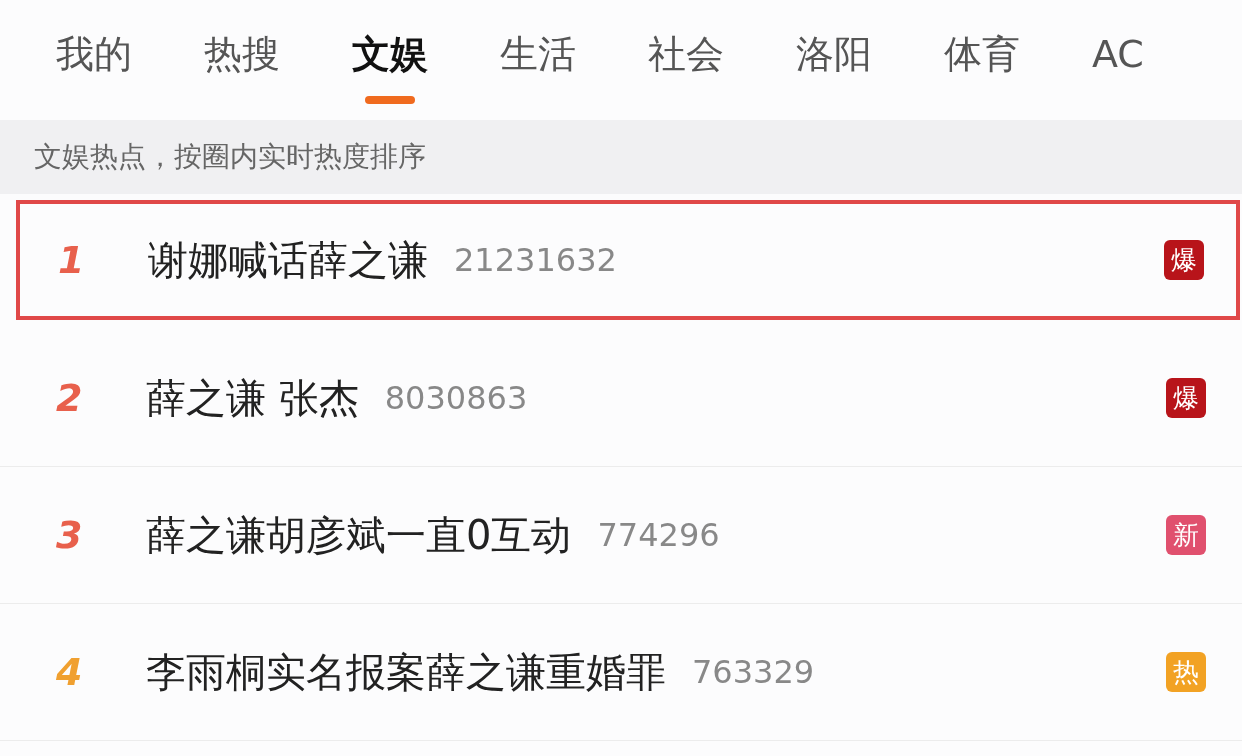  Describe the element at coordinates (982, 53) in the screenshot. I see `category-tab: 体育` at that location.